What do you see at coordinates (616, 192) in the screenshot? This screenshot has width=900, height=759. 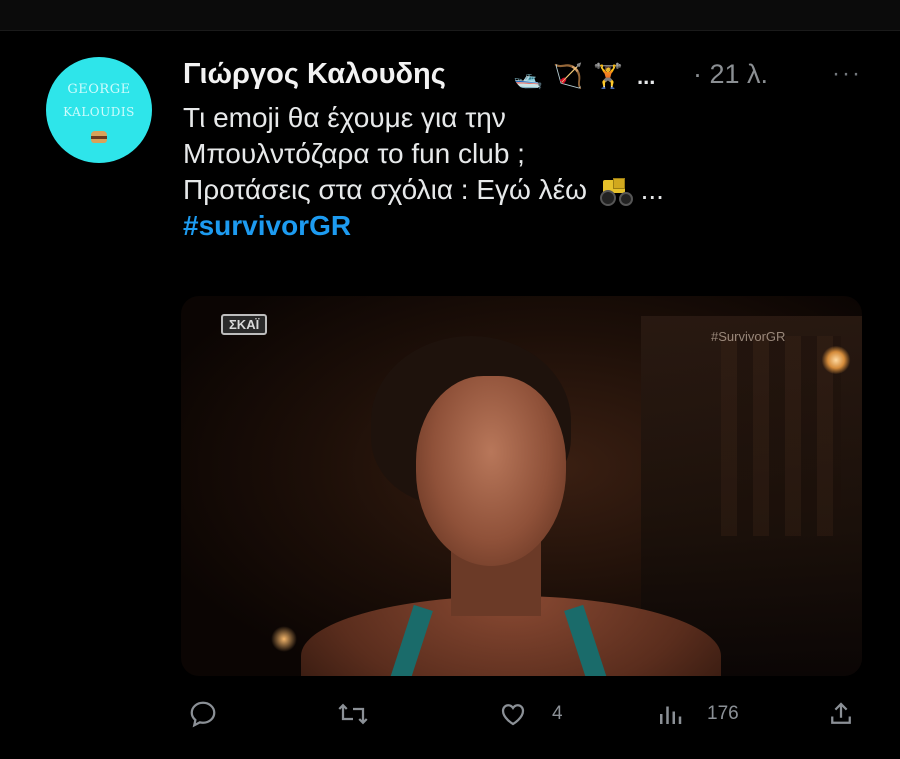 I see `tractor-icon` at bounding box center [616, 192].